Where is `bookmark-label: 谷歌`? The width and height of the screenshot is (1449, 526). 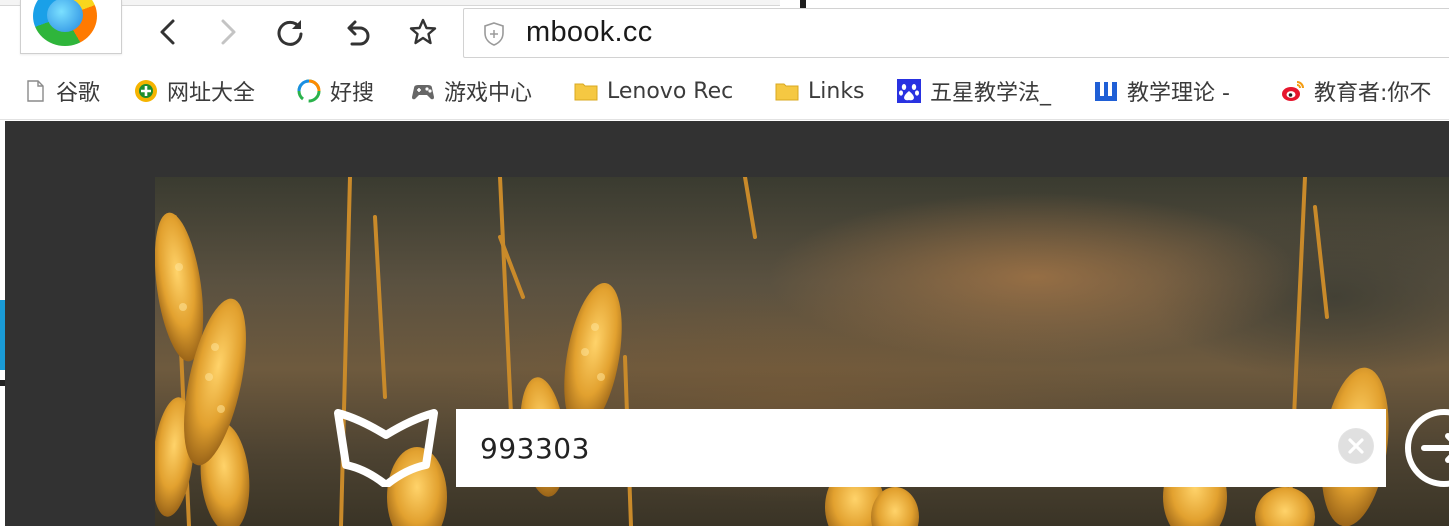
bookmark-label: 谷歌 is located at coordinates (78, 93).